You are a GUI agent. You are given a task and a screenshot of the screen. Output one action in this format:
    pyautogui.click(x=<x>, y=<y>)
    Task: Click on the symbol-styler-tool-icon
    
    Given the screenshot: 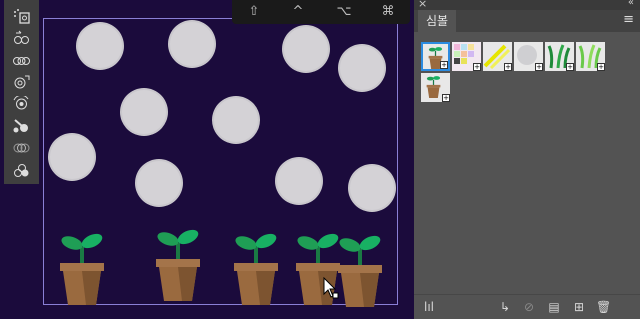 What is the action you would take?
    pyautogui.click(x=21, y=170)
    